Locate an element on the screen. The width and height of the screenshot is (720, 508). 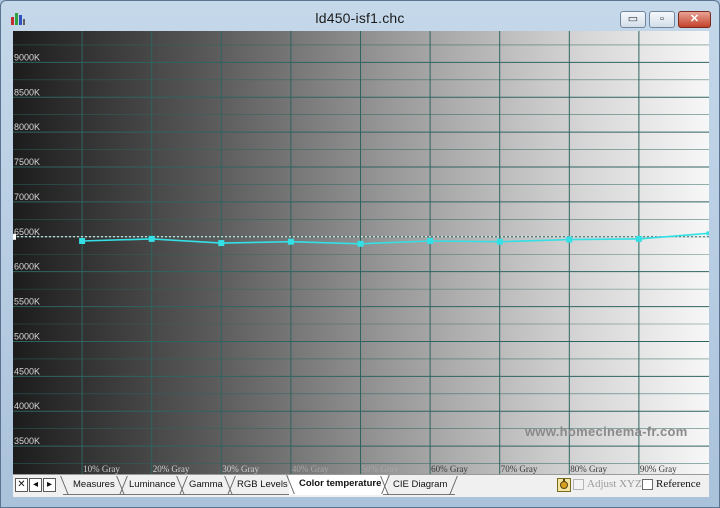
y-tick-label: 7000K is located at coordinates (27, 197).